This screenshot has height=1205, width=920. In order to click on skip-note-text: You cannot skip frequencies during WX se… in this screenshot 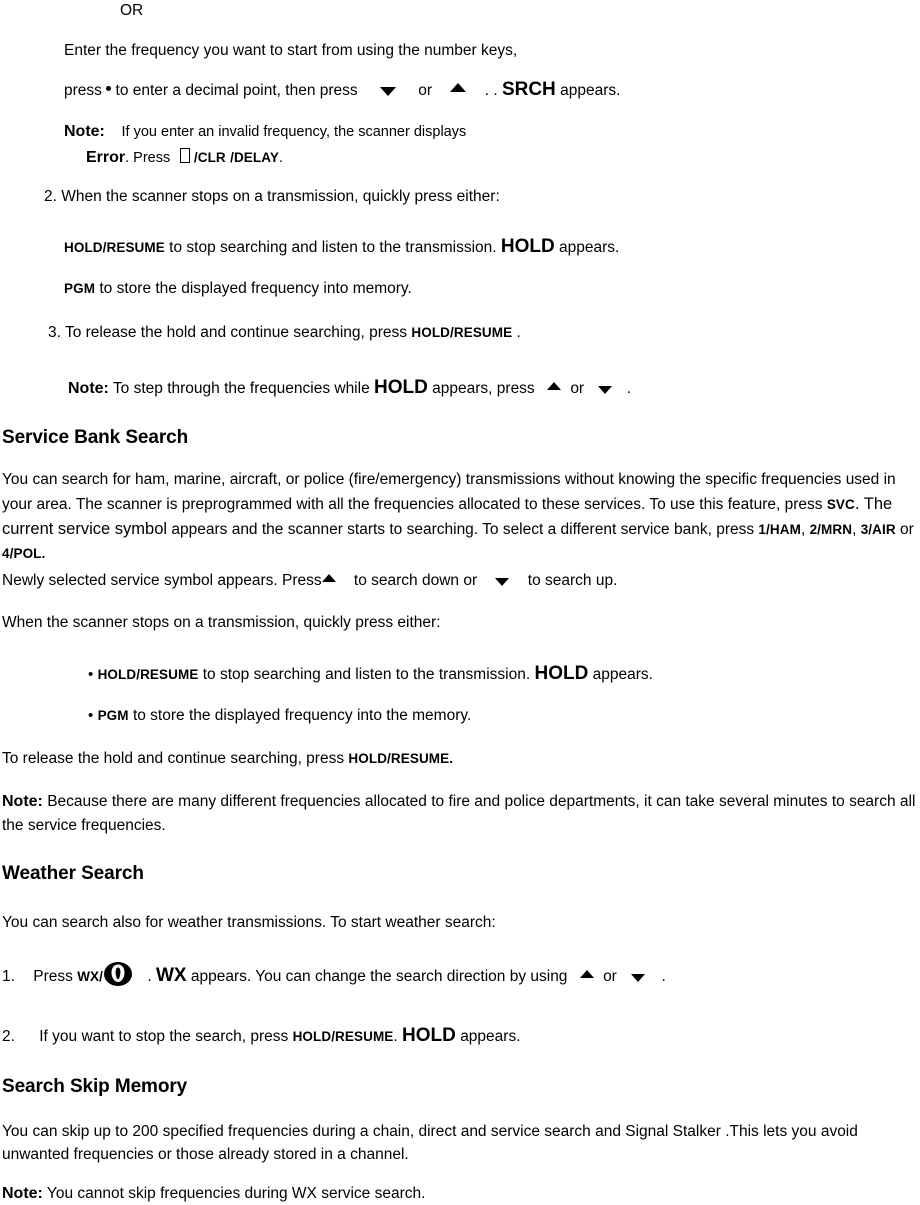, I will do `click(236, 1193)`.